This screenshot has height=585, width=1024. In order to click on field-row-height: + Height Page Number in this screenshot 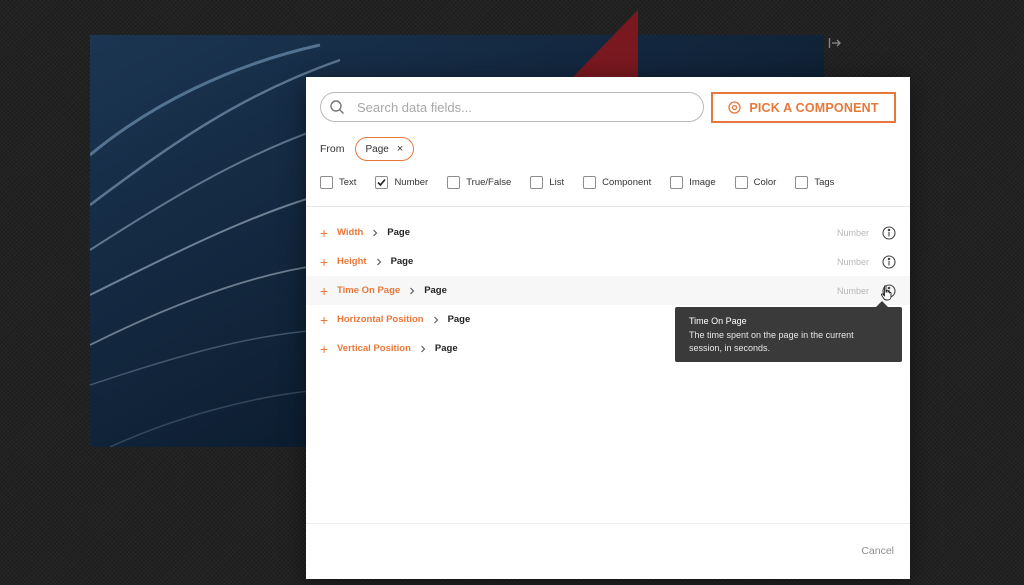, I will do `click(608, 261)`.